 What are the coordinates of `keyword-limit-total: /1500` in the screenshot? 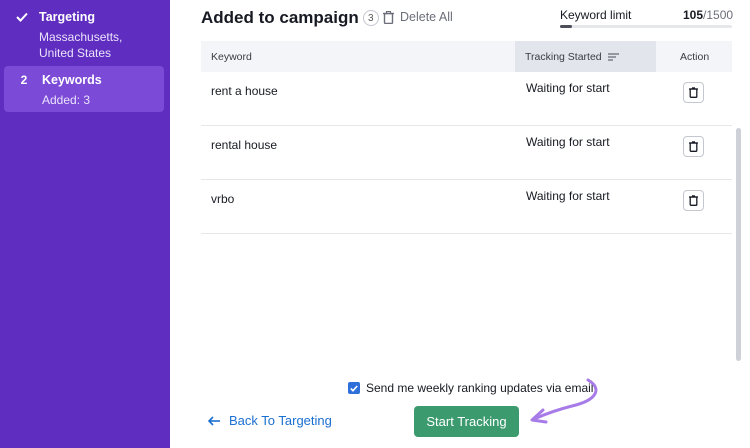 It's located at (718, 15).